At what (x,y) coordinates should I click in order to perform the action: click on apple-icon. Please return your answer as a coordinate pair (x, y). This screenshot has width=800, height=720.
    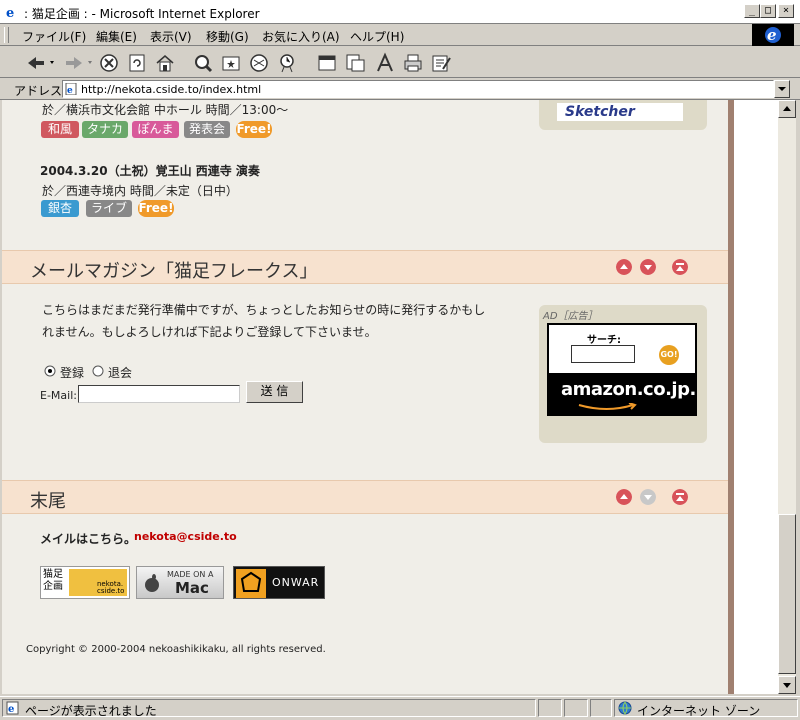
    Looking at the image, I should click on (152, 583).